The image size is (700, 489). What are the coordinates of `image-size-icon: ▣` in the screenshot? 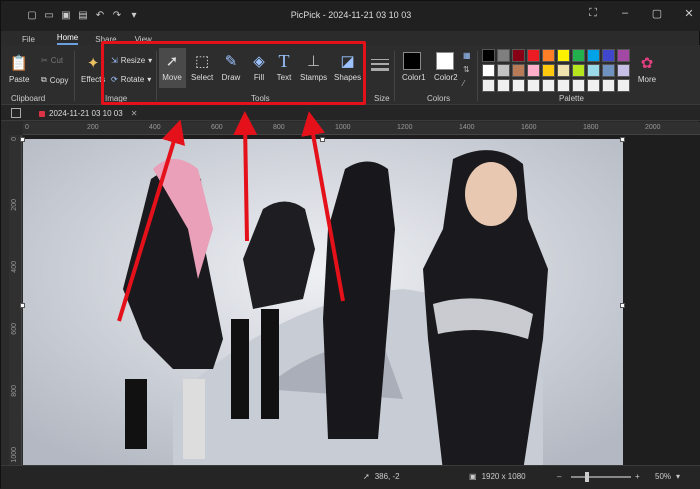 It's located at (473, 476).